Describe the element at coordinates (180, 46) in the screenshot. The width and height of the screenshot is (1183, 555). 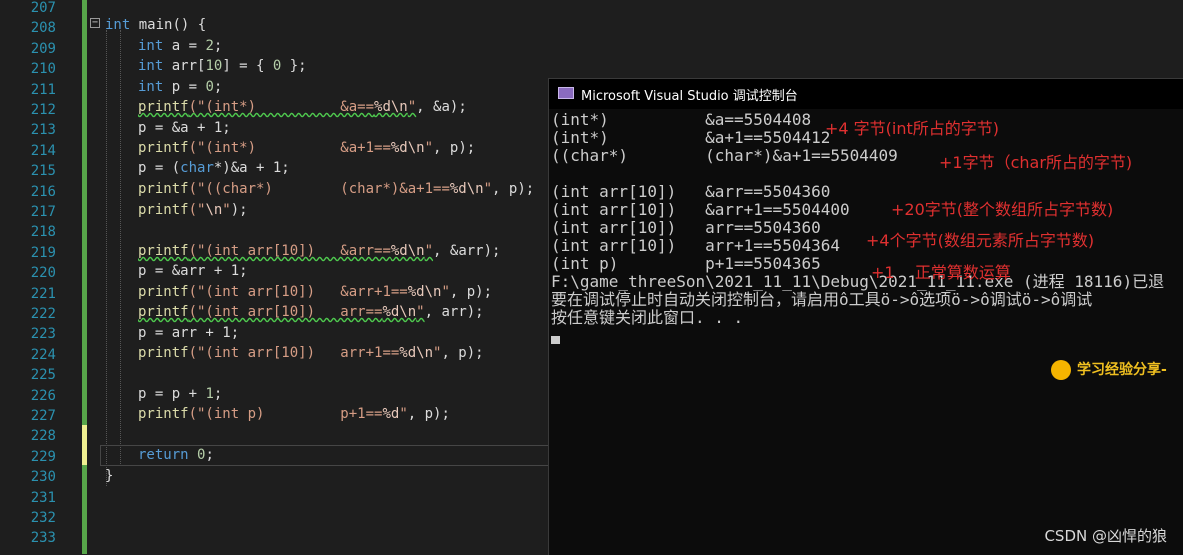
I see `code-line: int a = 2;` at that location.